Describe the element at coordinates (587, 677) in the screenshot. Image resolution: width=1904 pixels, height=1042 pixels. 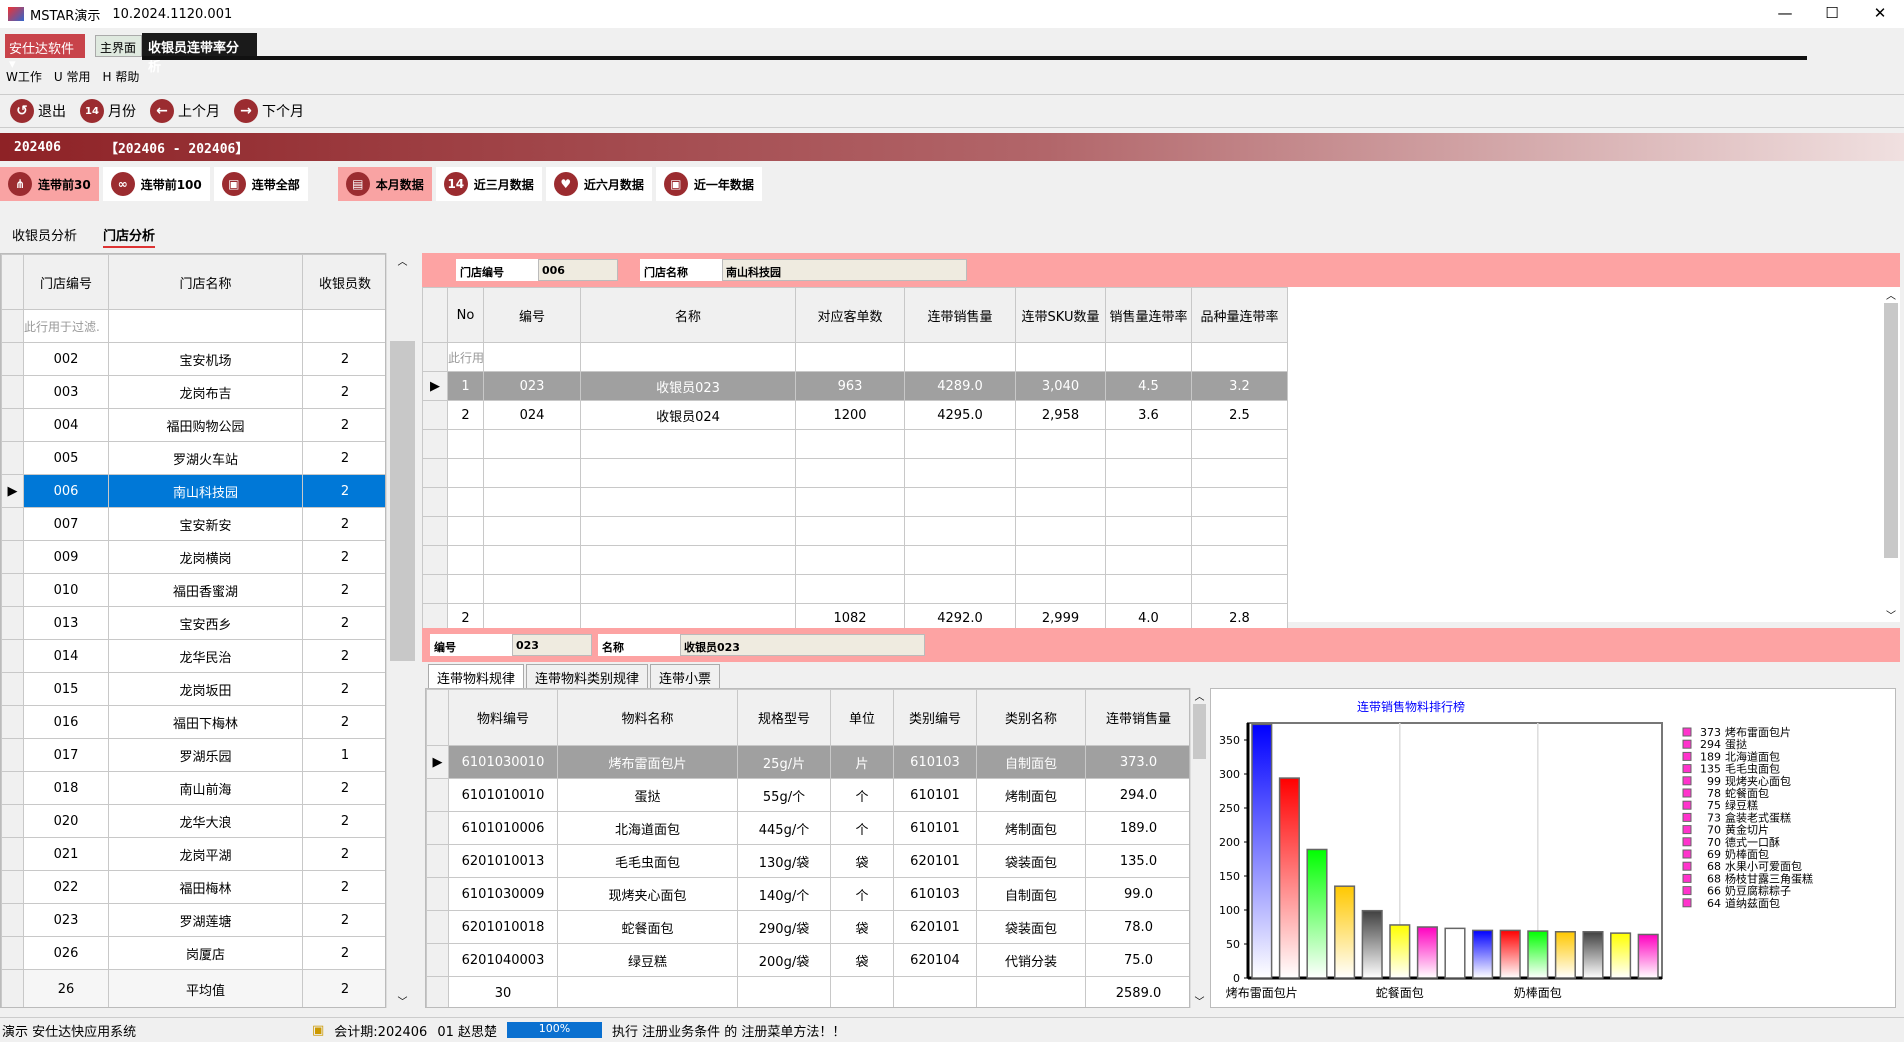
I see `tab-category-pattern: 连带物料类别规律` at that location.